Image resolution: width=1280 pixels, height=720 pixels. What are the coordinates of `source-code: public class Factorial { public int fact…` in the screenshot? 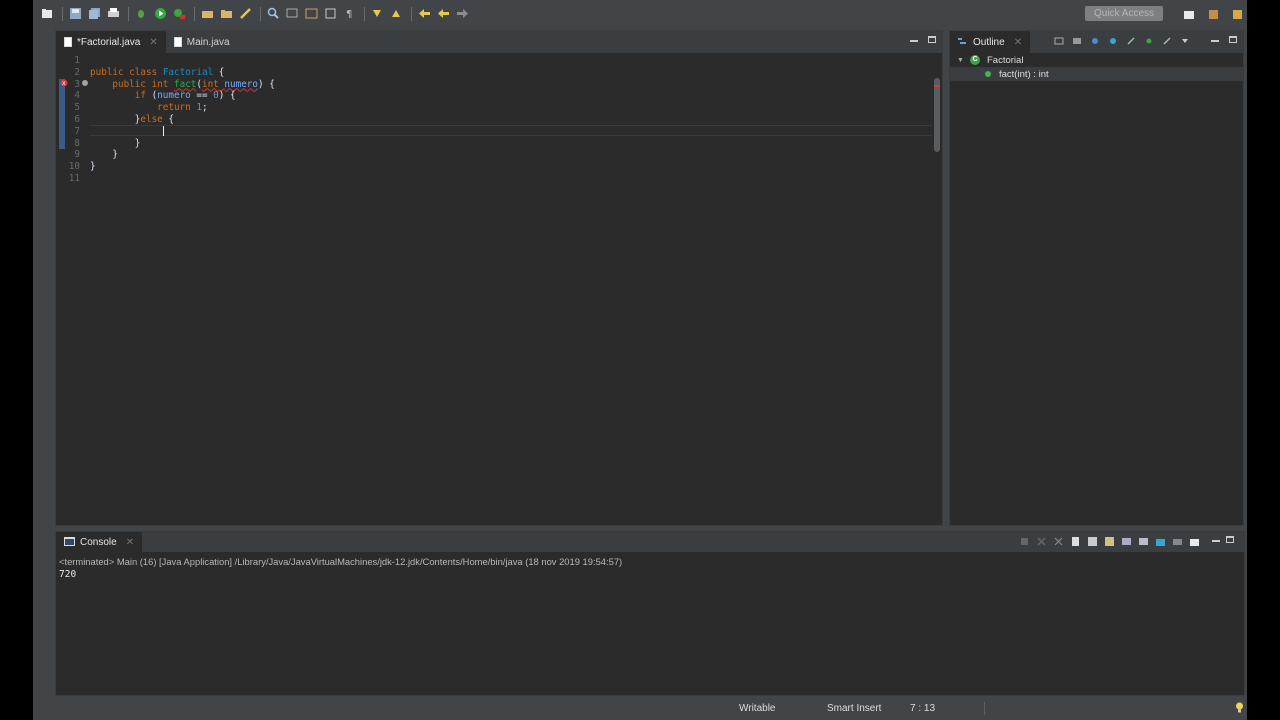 It's located at (182, 120).